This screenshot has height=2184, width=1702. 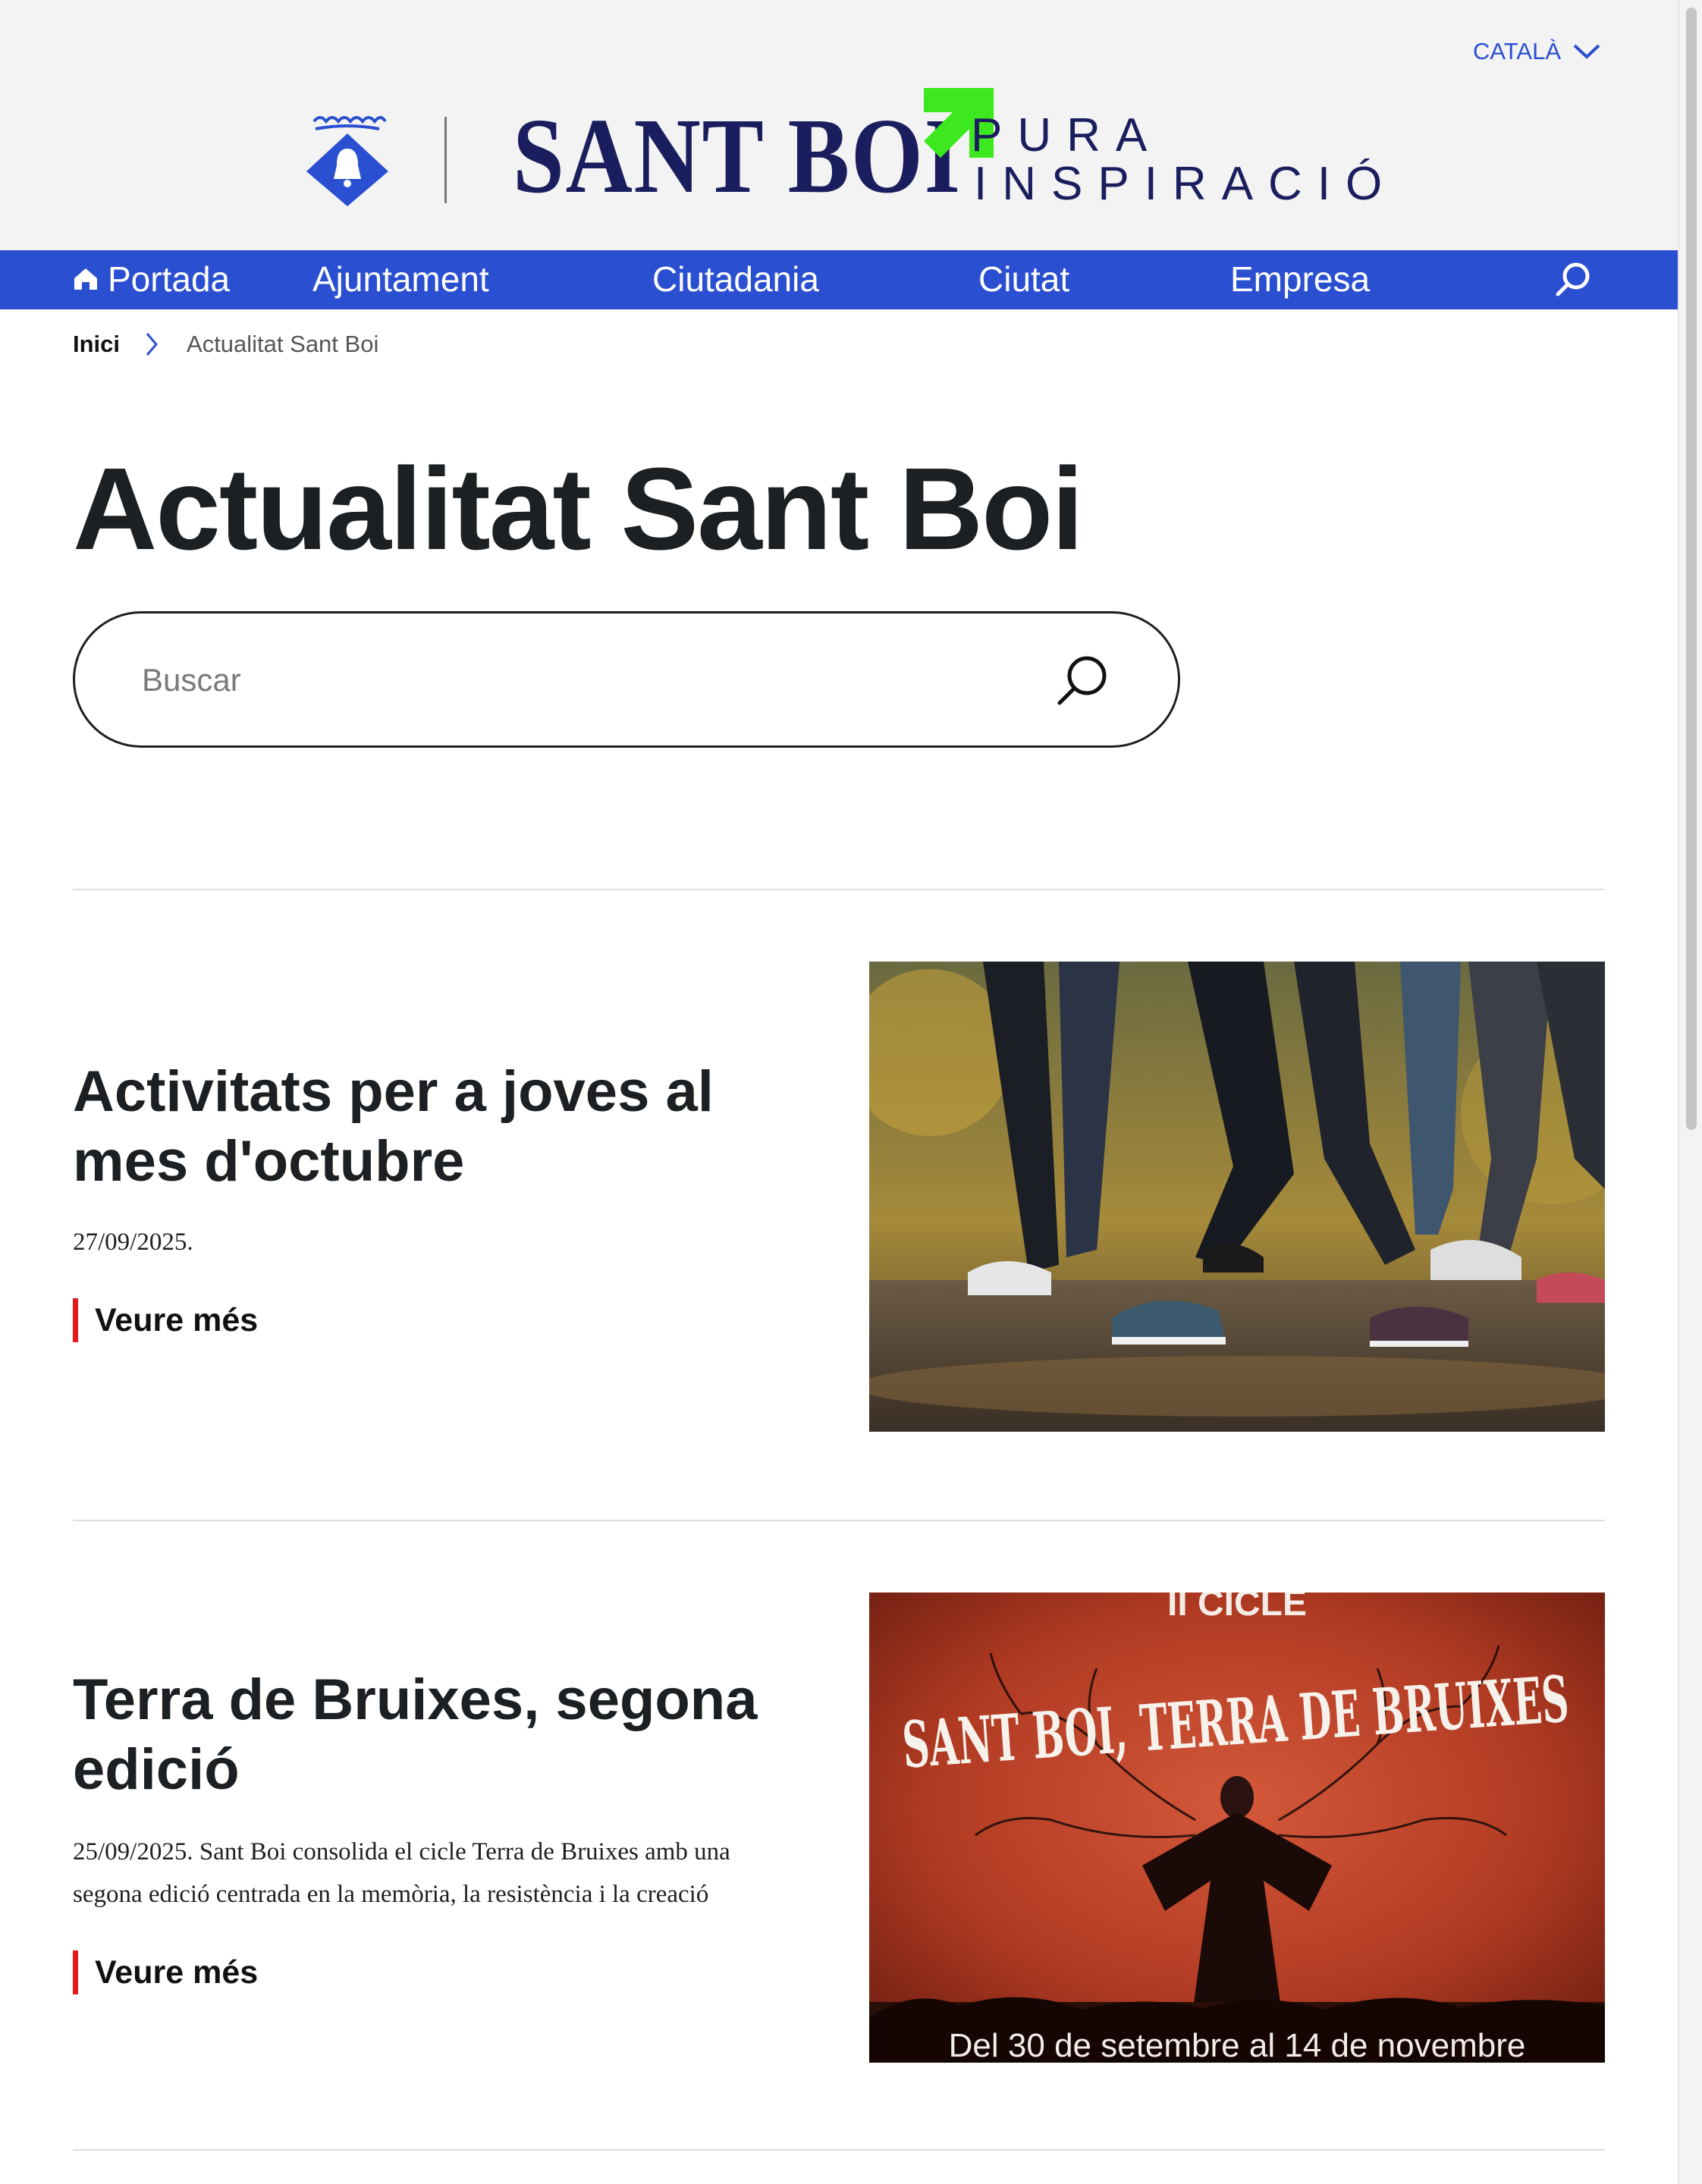 What do you see at coordinates (578, 509) in the screenshot?
I see `page-title: Actualitat Sant Boi` at bounding box center [578, 509].